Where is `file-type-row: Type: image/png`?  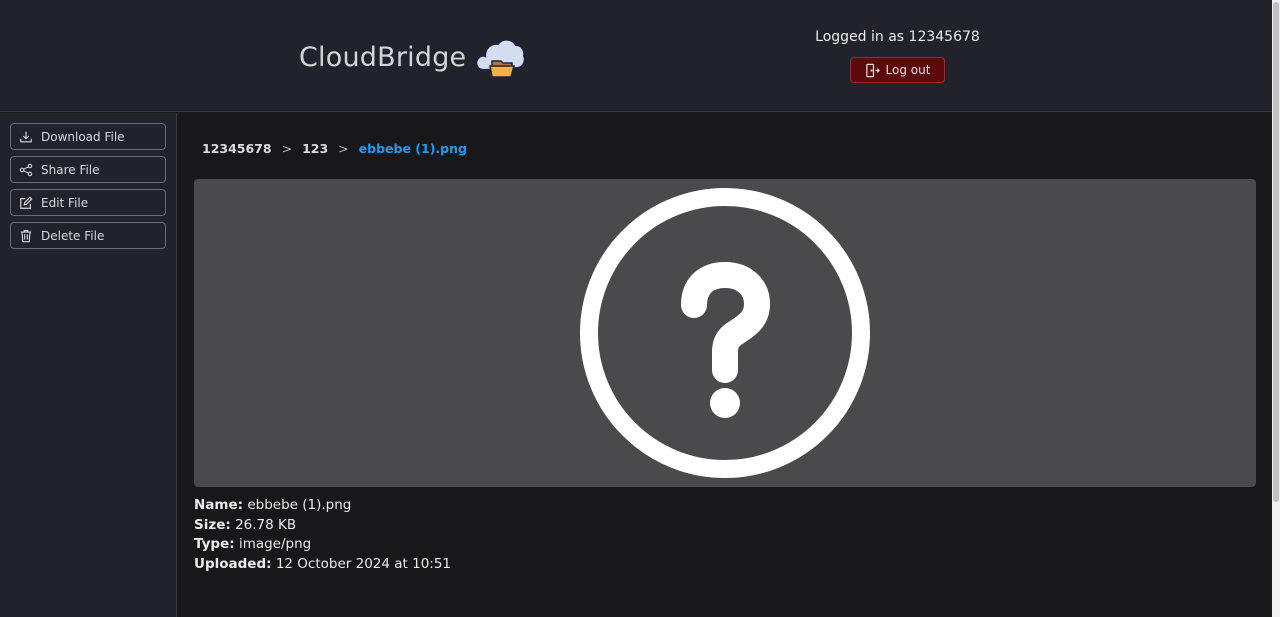
file-type-row: Type: image/png is located at coordinates (253, 544).